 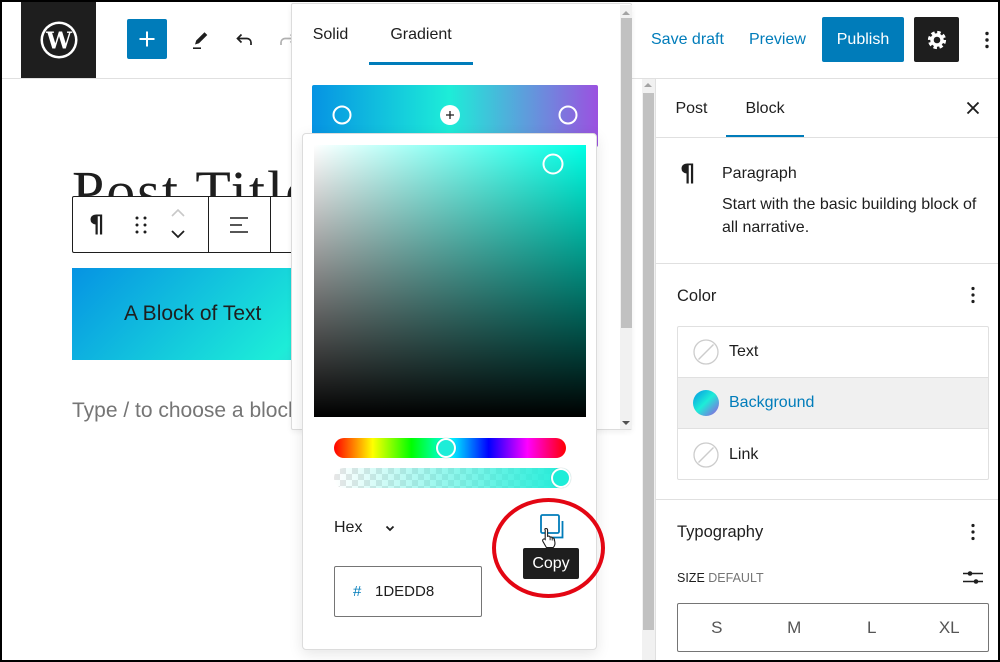 What do you see at coordinates (421, 63) in the screenshot?
I see `active-tab-indicator` at bounding box center [421, 63].